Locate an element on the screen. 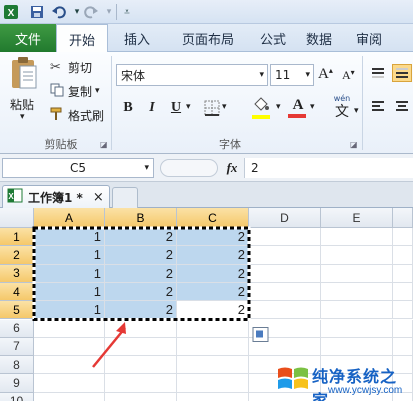 This screenshot has width=413, height=401. name-box: C5 ▾ is located at coordinates (78, 168).